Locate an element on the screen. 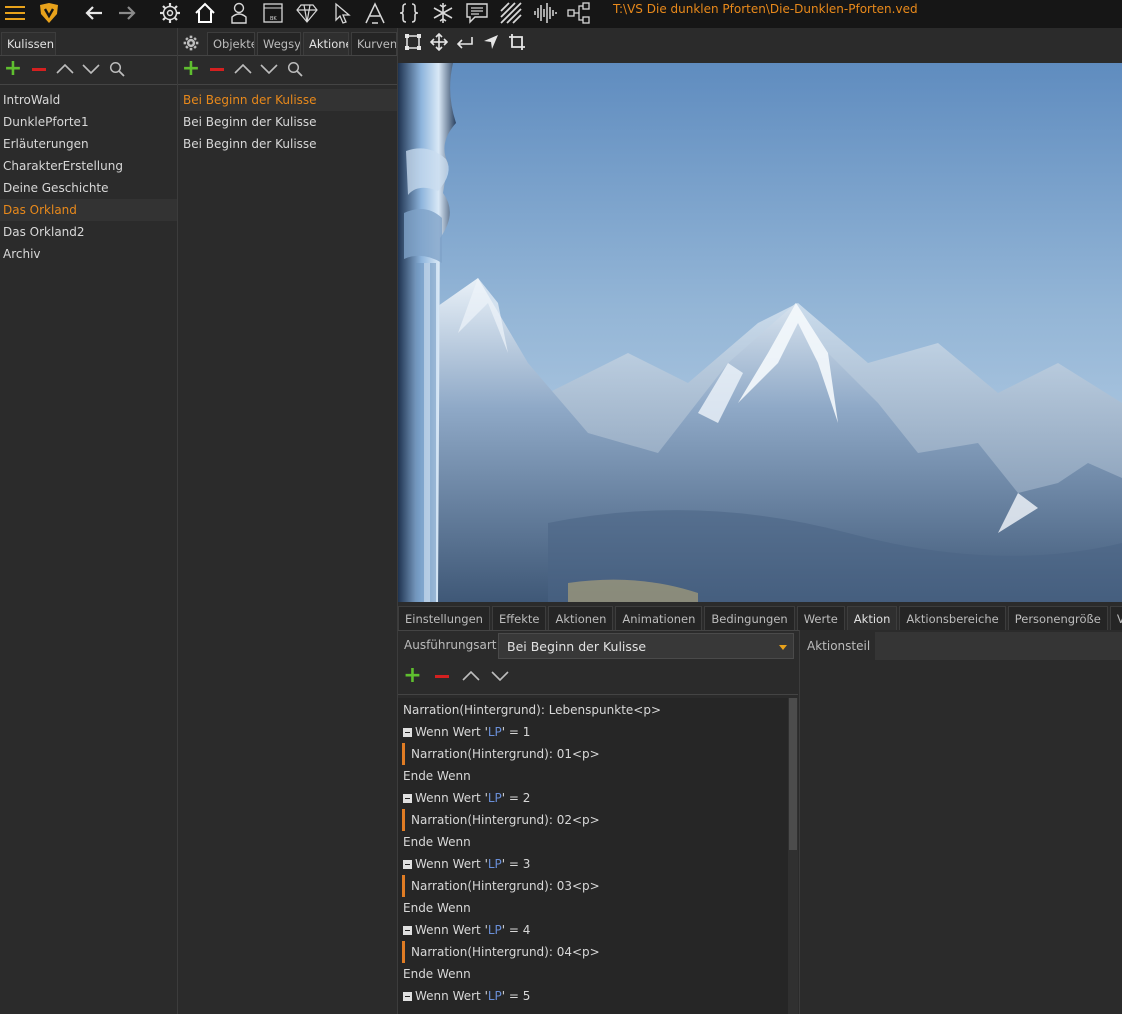 The height and width of the screenshot is (1014, 1122). kulisse-list-item: IntroWald is located at coordinates (88, 100).